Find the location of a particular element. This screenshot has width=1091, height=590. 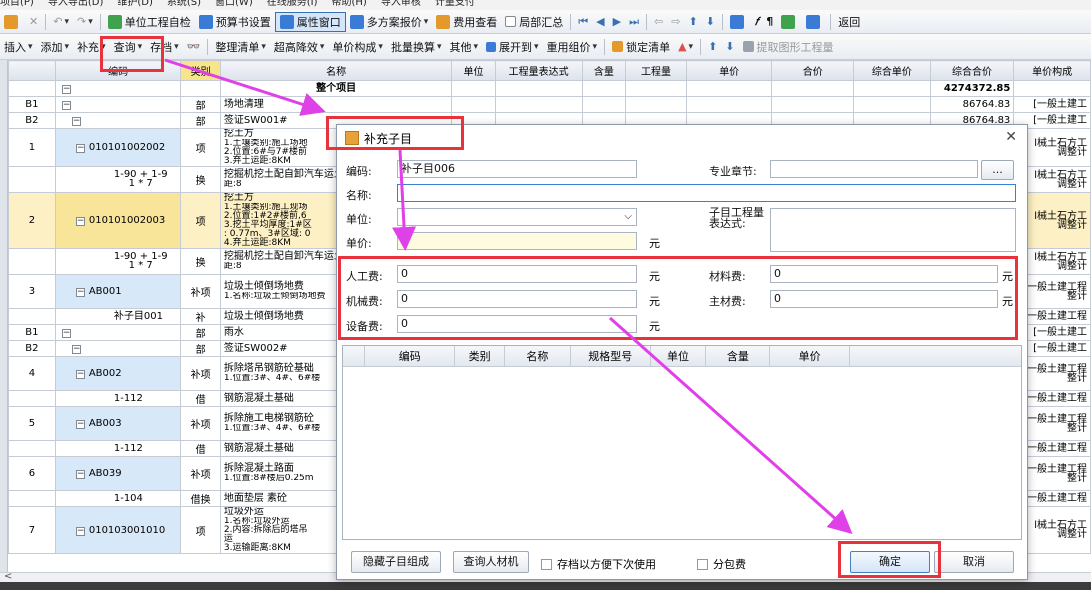

header-total-price: 合价 is located at coordinates (813, 70).